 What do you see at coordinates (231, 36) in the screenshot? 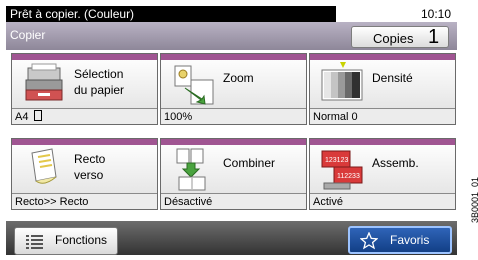
I see `header-bar: Copier Copies 1` at bounding box center [231, 36].